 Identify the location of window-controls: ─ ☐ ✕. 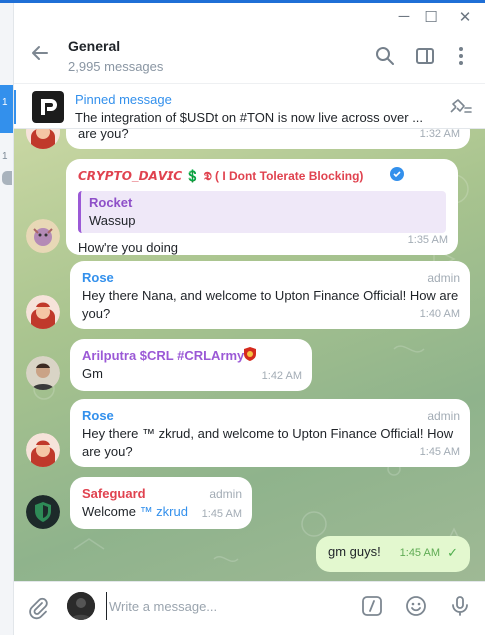
(249, 17).